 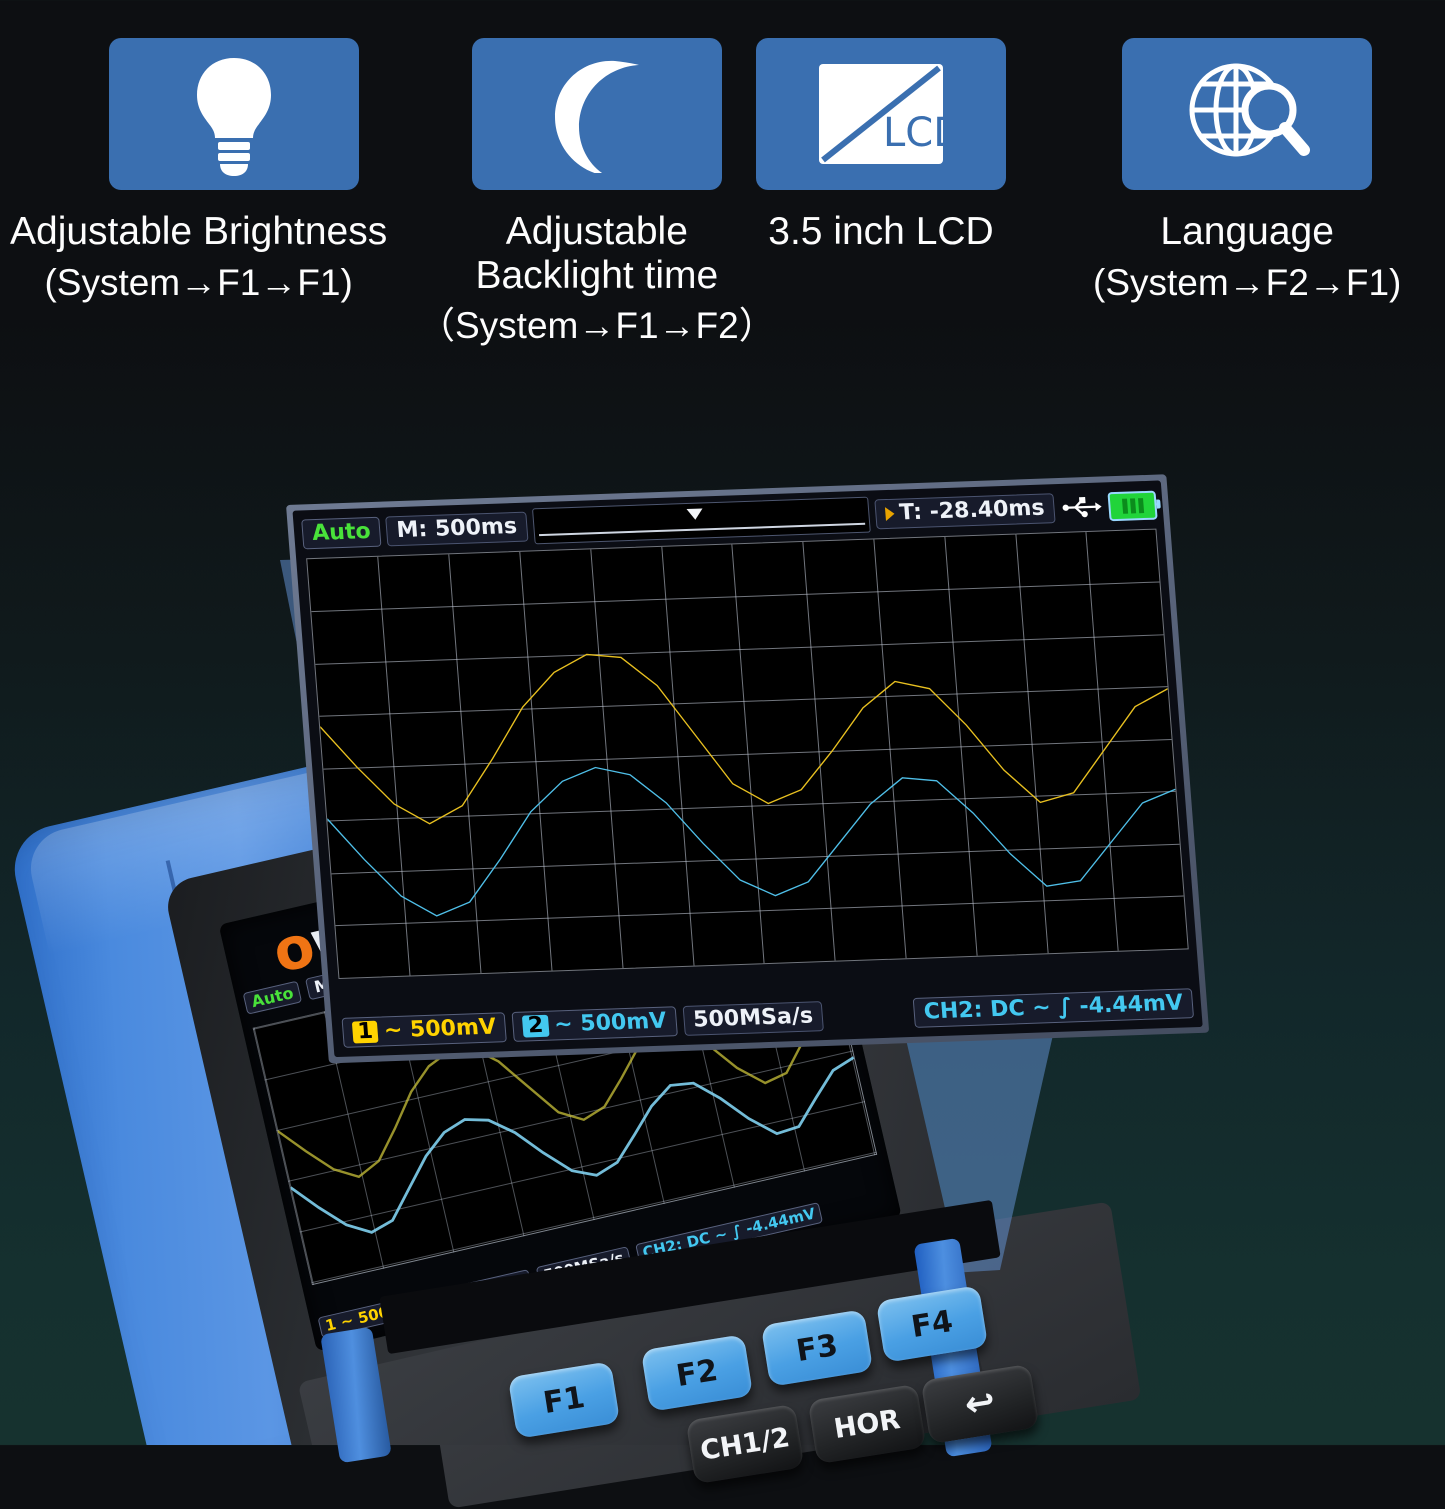 I want to click on trigger-position-marker-icon, so click(x=695, y=514).